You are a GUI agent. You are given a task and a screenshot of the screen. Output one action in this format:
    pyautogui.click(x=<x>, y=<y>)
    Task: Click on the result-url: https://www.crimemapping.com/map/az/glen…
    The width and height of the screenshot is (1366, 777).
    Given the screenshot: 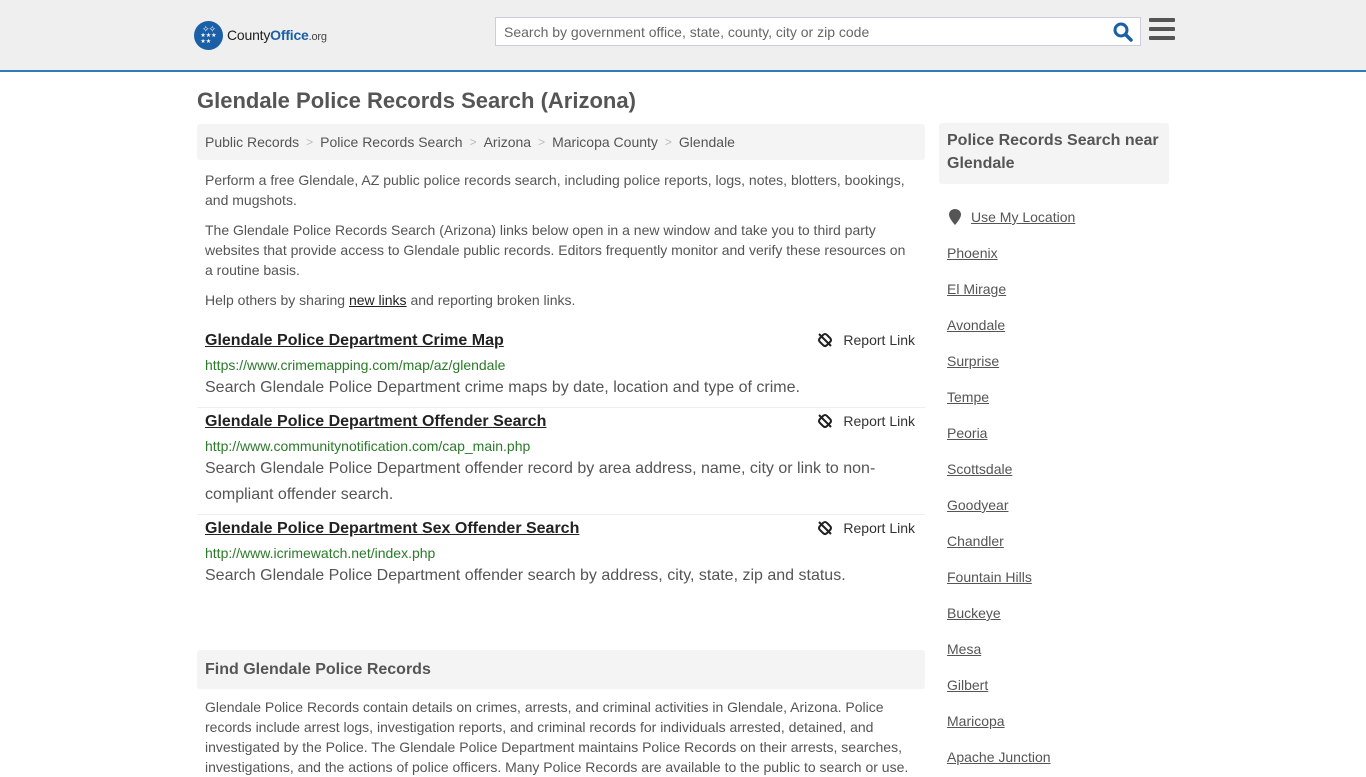 What is the action you would take?
    pyautogui.click(x=561, y=365)
    